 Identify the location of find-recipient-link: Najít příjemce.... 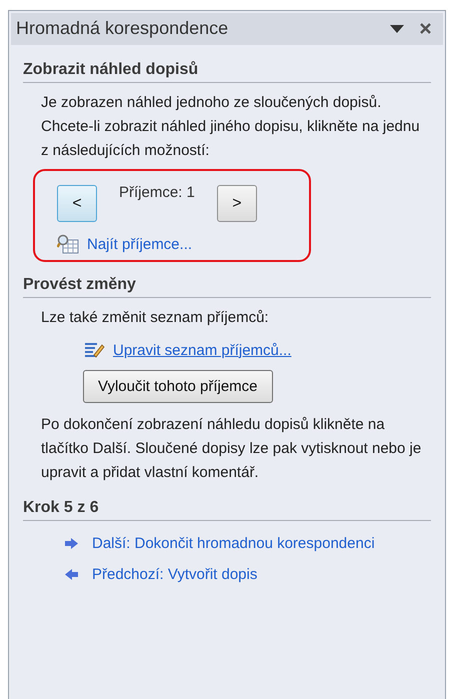
(139, 244).